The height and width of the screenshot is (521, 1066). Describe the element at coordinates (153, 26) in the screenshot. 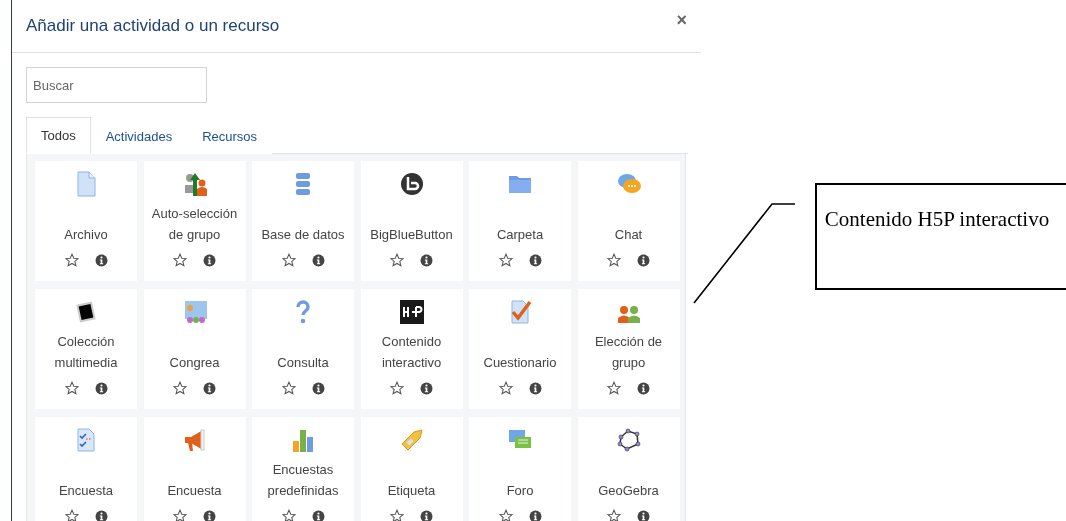

I see `dialog-title: Añadir una actividad o un recurso` at that location.